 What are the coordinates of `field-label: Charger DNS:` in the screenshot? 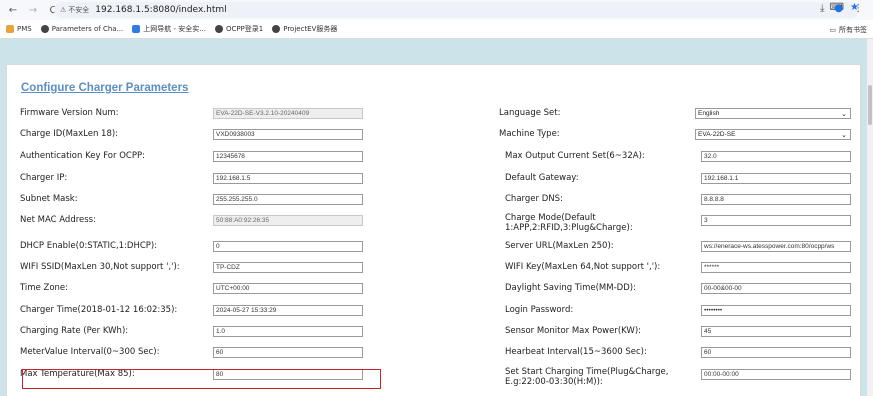 It's located at (534, 199).